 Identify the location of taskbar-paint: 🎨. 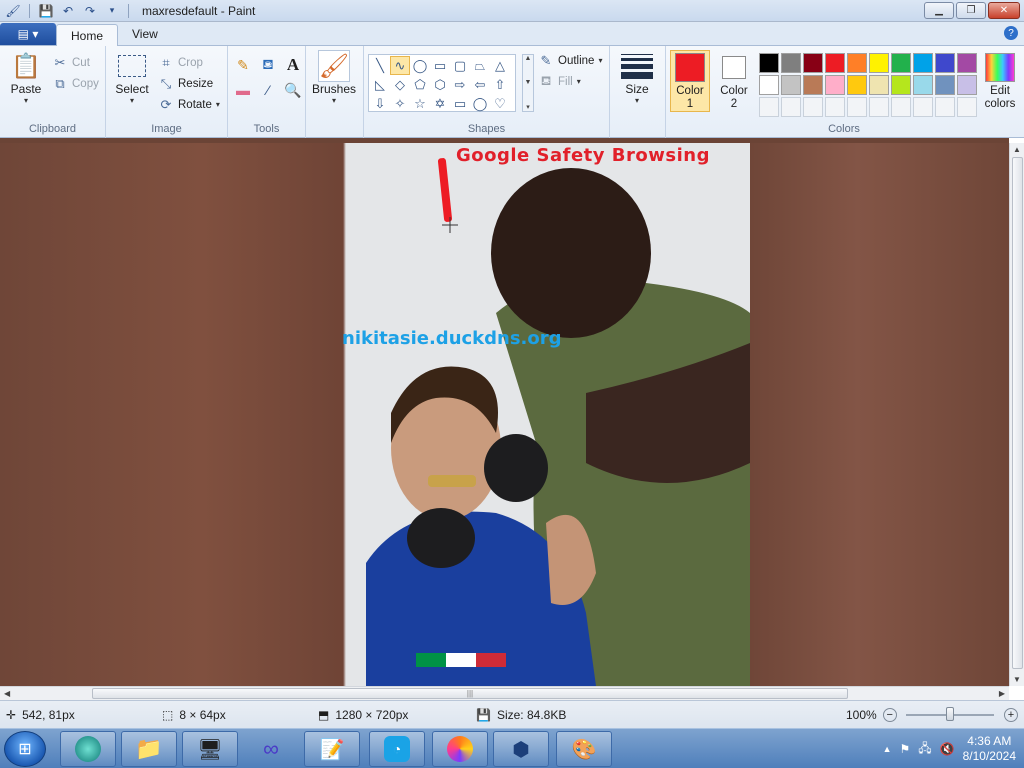
(584, 749).